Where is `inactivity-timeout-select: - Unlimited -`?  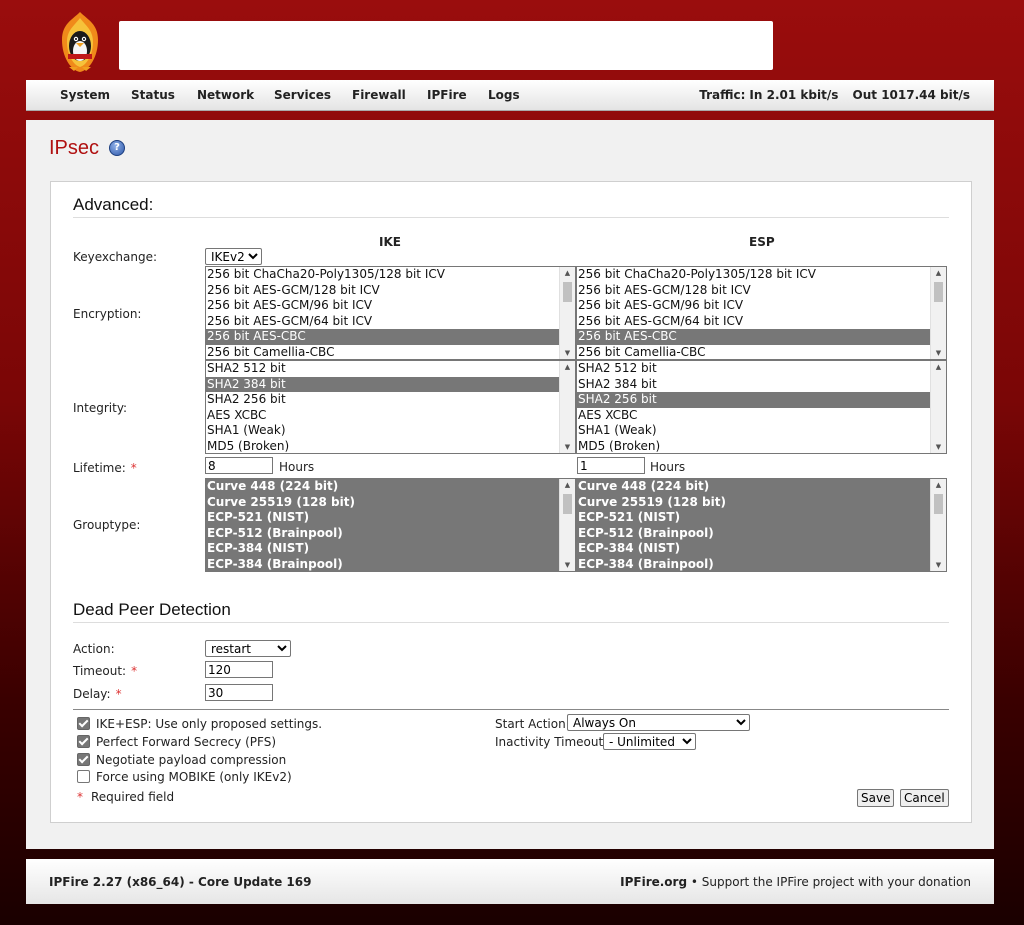
inactivity-timeout-select: - Unlimited - is located at coordinates (649, 741).